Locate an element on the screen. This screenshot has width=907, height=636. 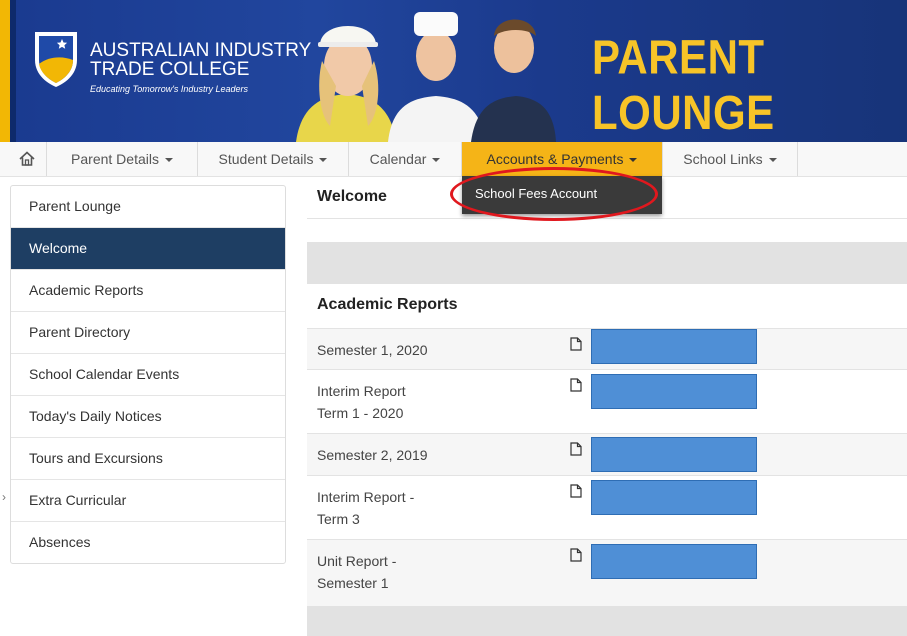
report-row: Unit Report - Semester 1 is located at coordinates (607, 573).